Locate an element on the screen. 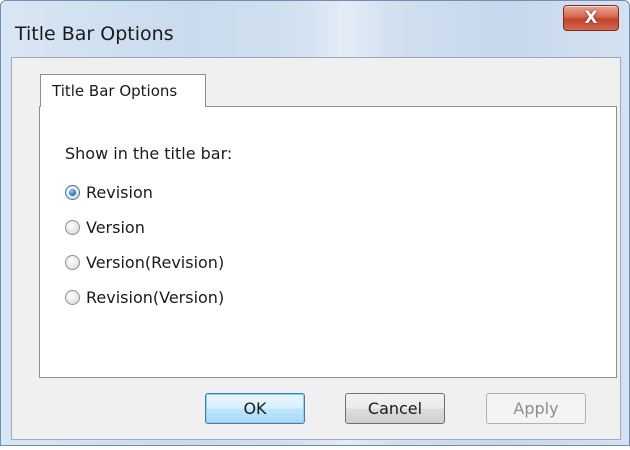 This screenshot has width=630, height=450. close-icon: X is located at coordinates (591, 17).